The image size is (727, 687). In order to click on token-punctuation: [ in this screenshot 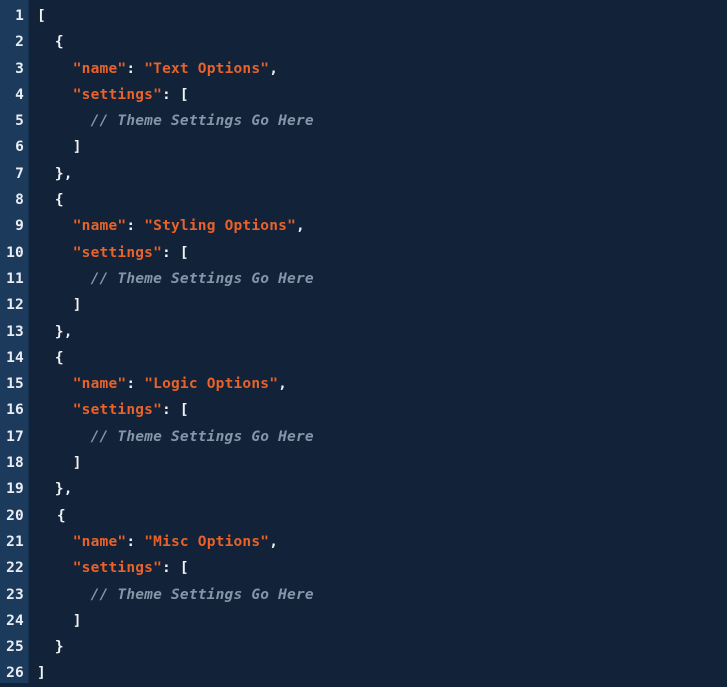, I will do `click(41, 16)`.